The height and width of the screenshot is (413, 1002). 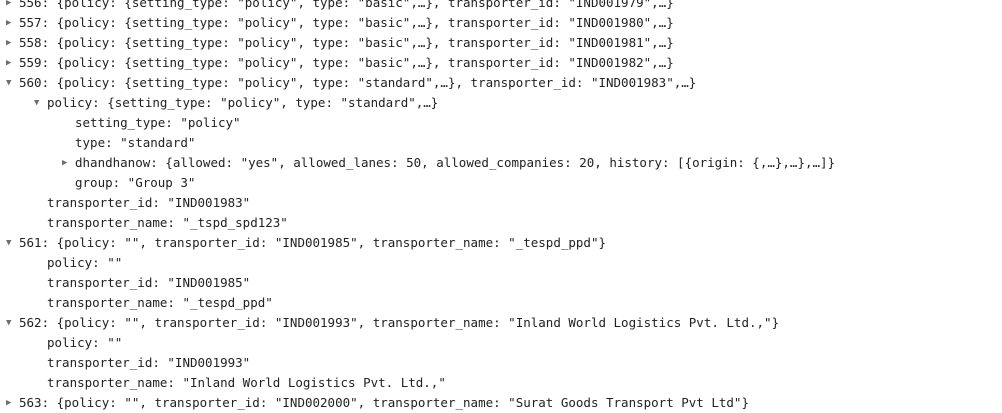 I want to click on row-text: setting_type: "policy", so click(x=158, y=122).